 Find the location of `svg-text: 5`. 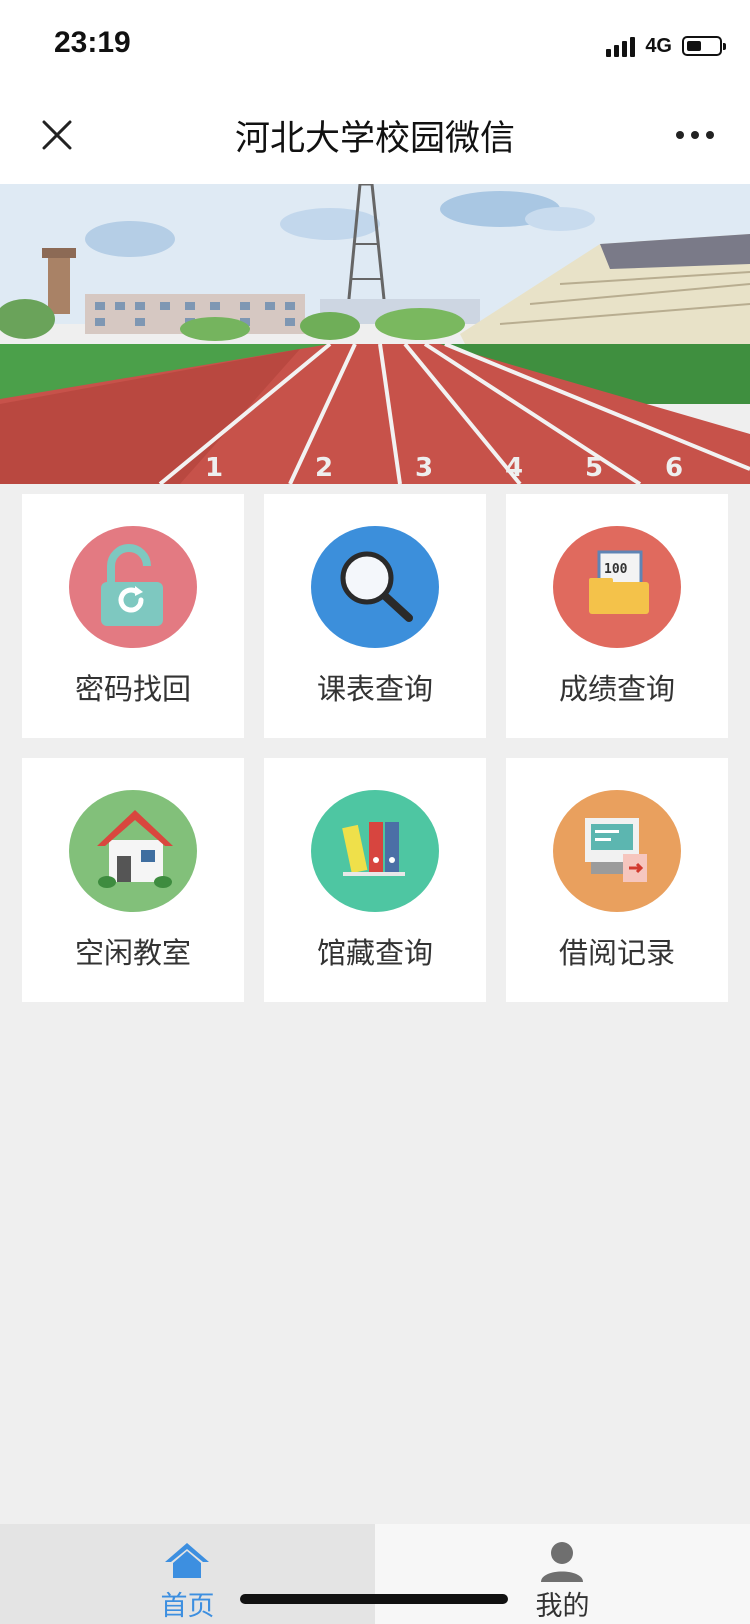

svg-text: 5 is located at coordinates (594, 468).